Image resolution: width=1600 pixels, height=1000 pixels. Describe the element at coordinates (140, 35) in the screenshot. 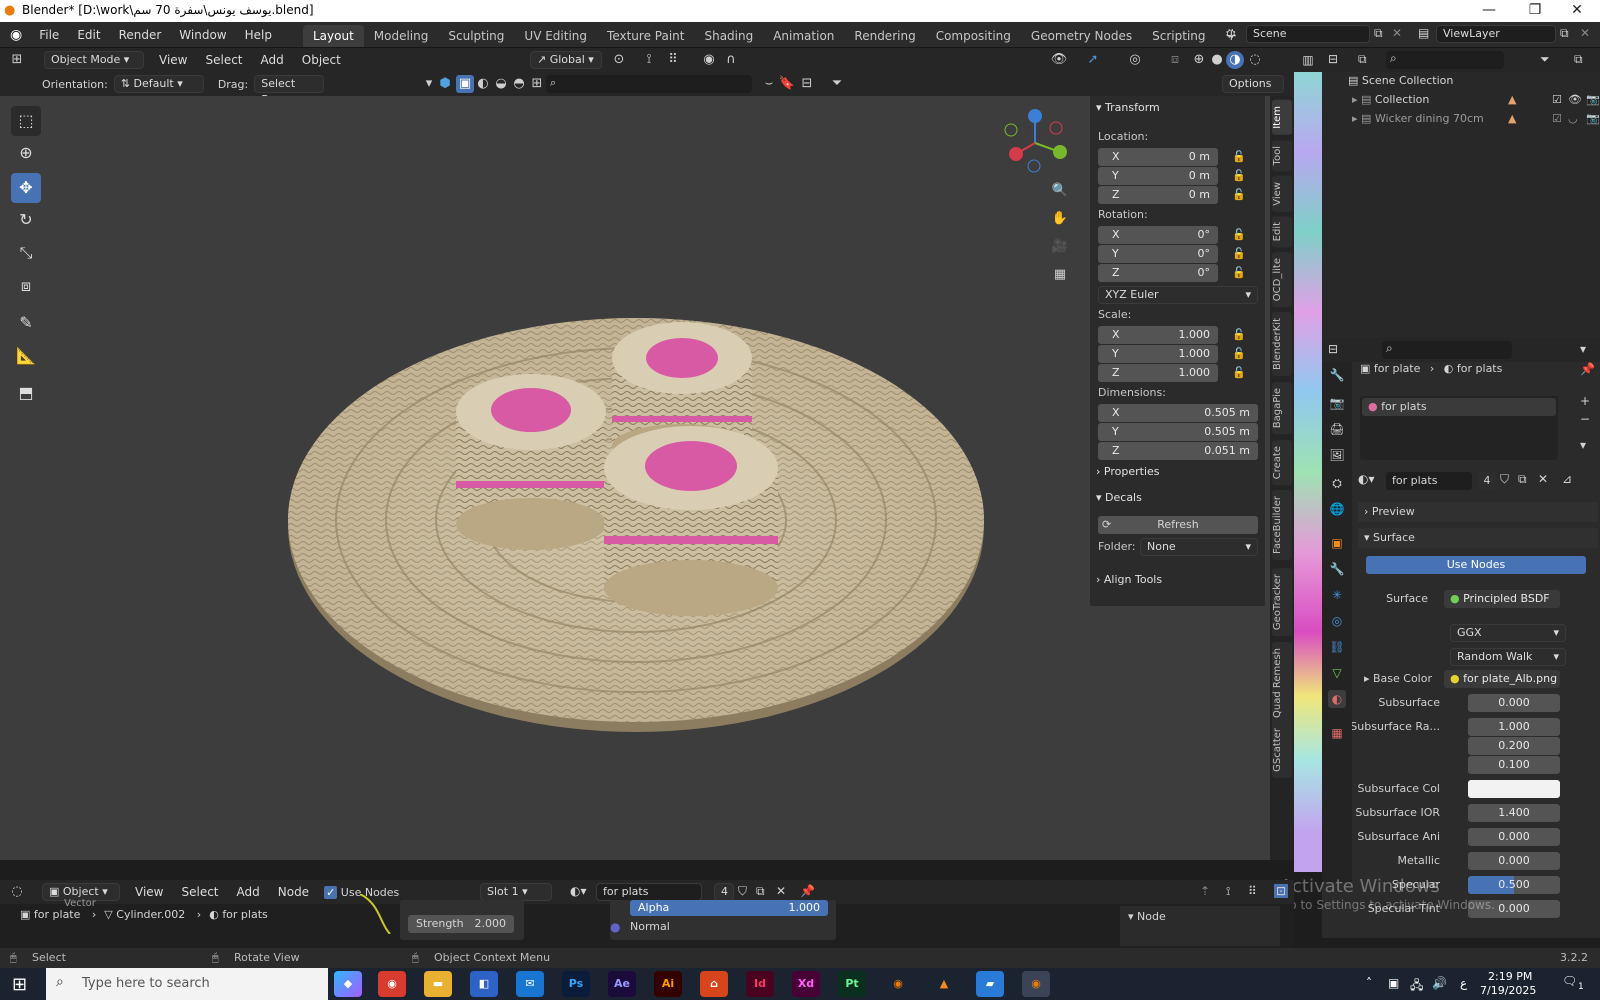

I see `menu-render: Render` at that location.